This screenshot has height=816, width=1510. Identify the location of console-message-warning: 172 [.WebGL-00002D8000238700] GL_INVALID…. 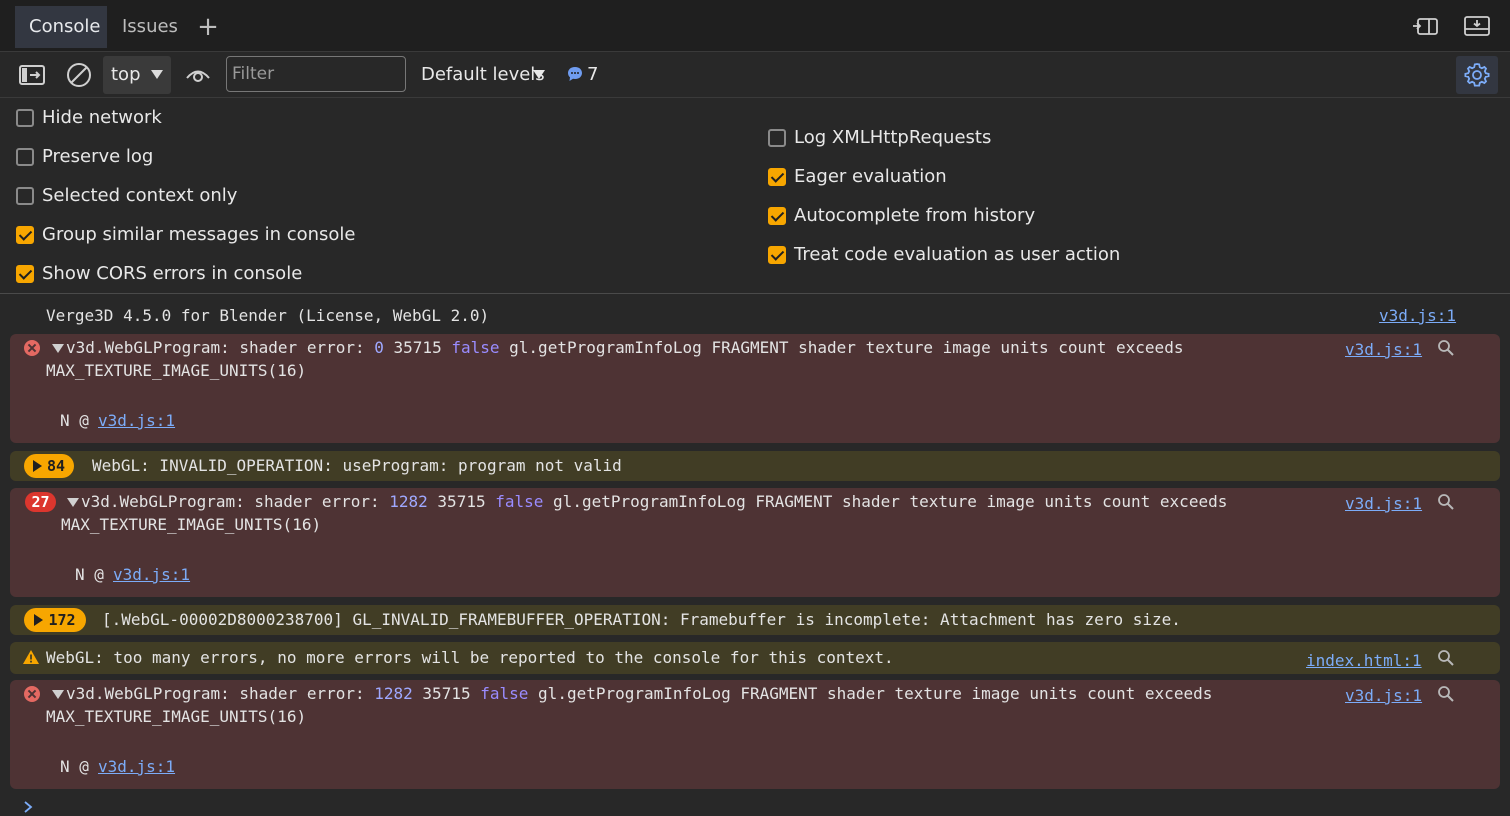
(755, 620).